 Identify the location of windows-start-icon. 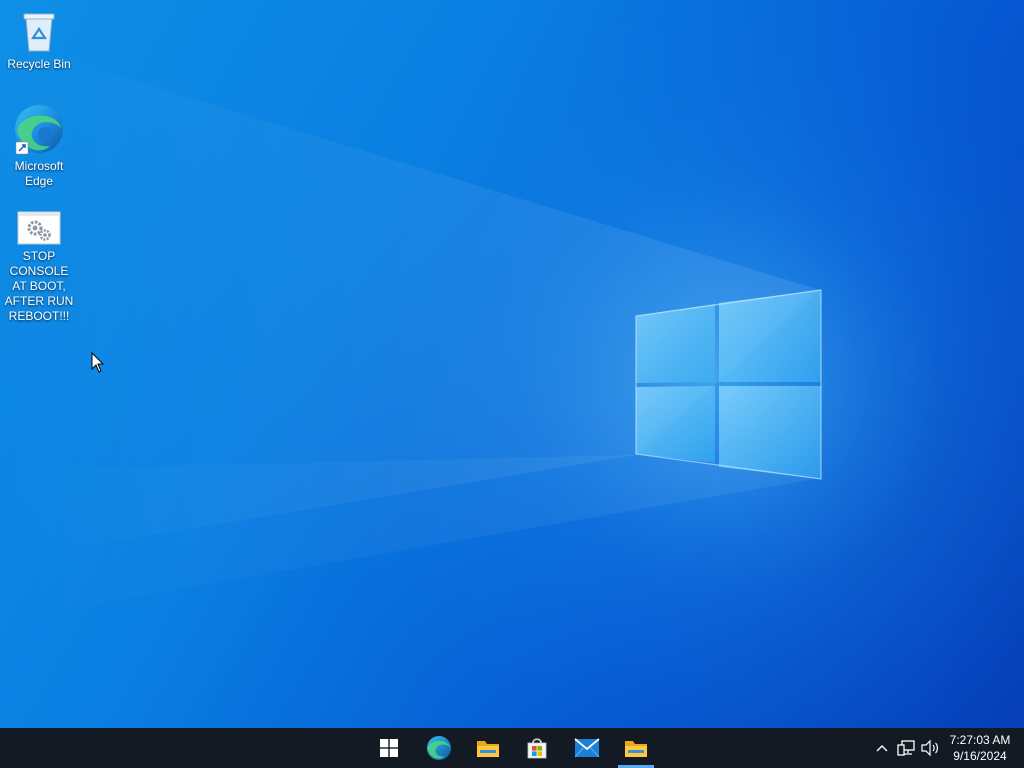
(389, 748).